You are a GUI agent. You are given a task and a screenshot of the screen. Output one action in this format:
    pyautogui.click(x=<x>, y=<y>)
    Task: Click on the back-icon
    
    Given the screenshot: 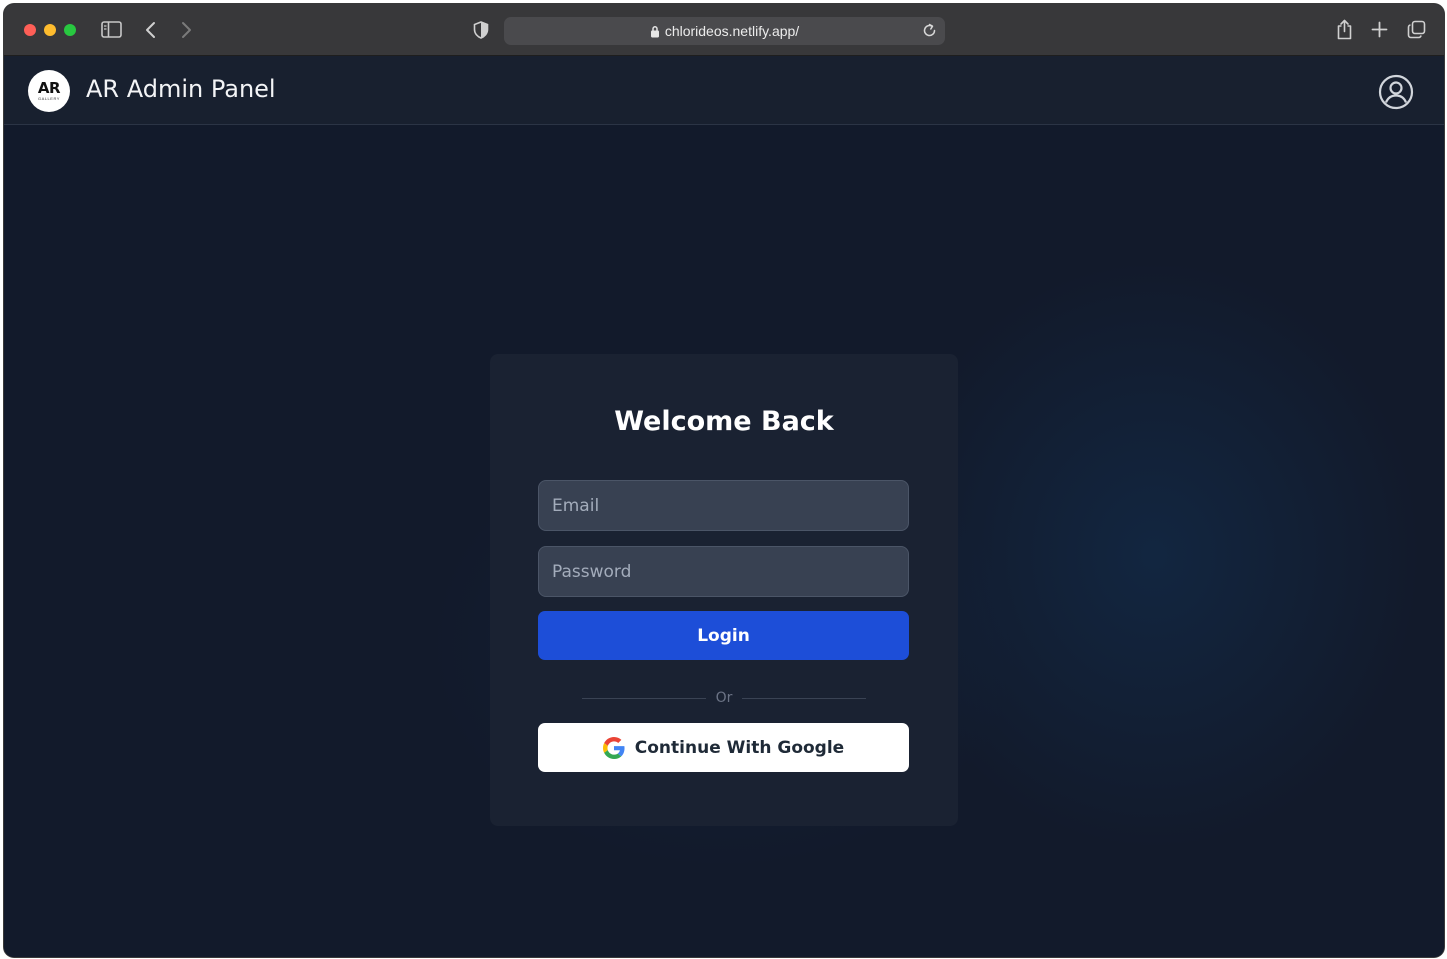 What is the action you would take?
    pyautogui.click(x=151, y=30)
    